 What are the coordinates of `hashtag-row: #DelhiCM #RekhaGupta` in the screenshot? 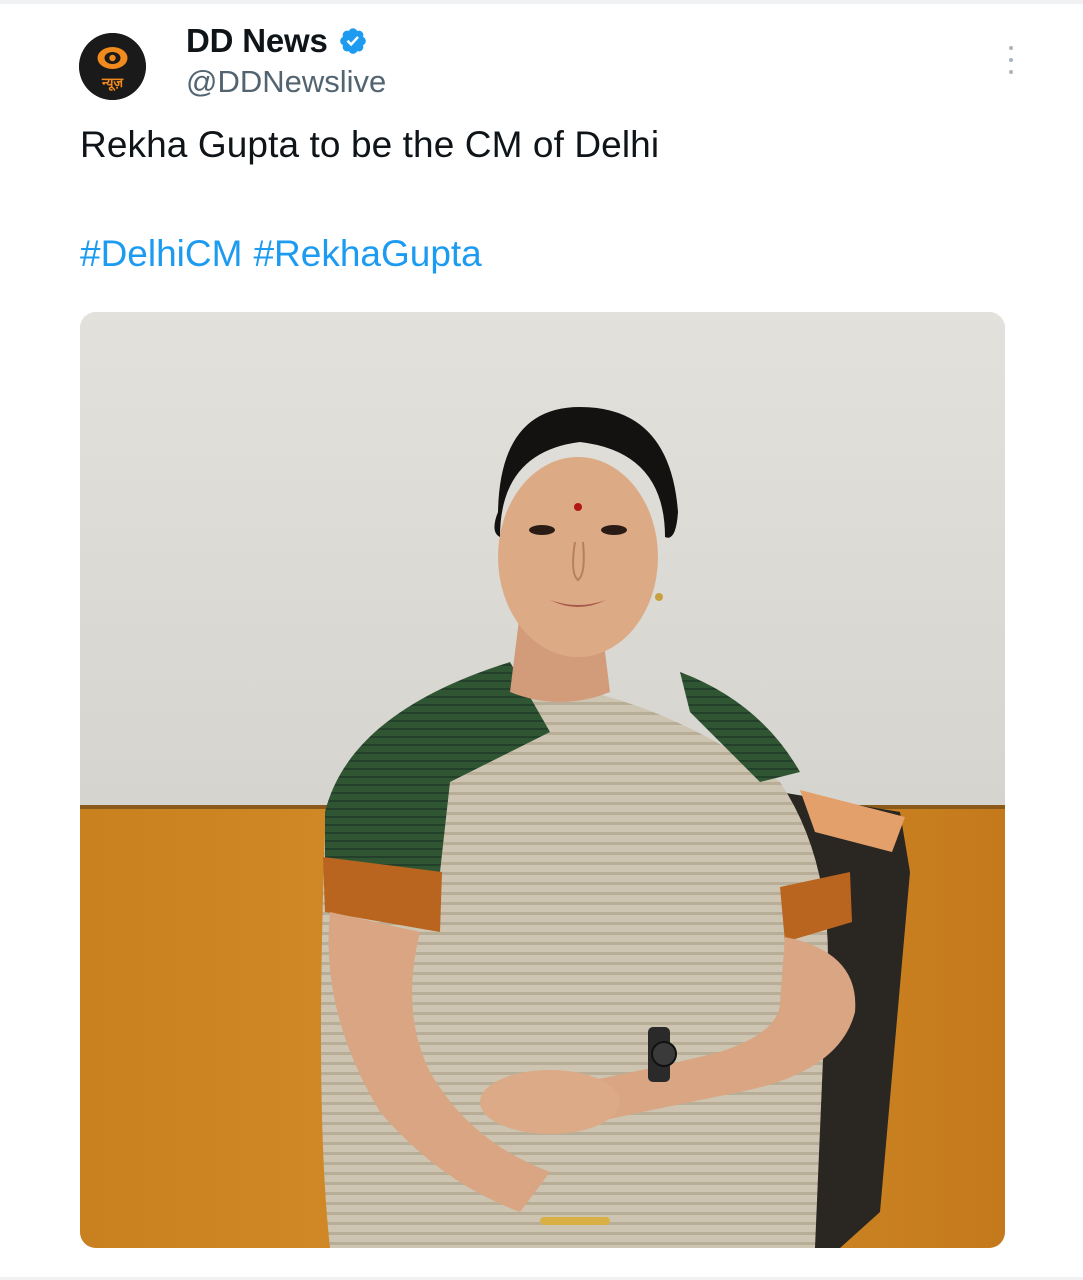 It's located at (281, 254).